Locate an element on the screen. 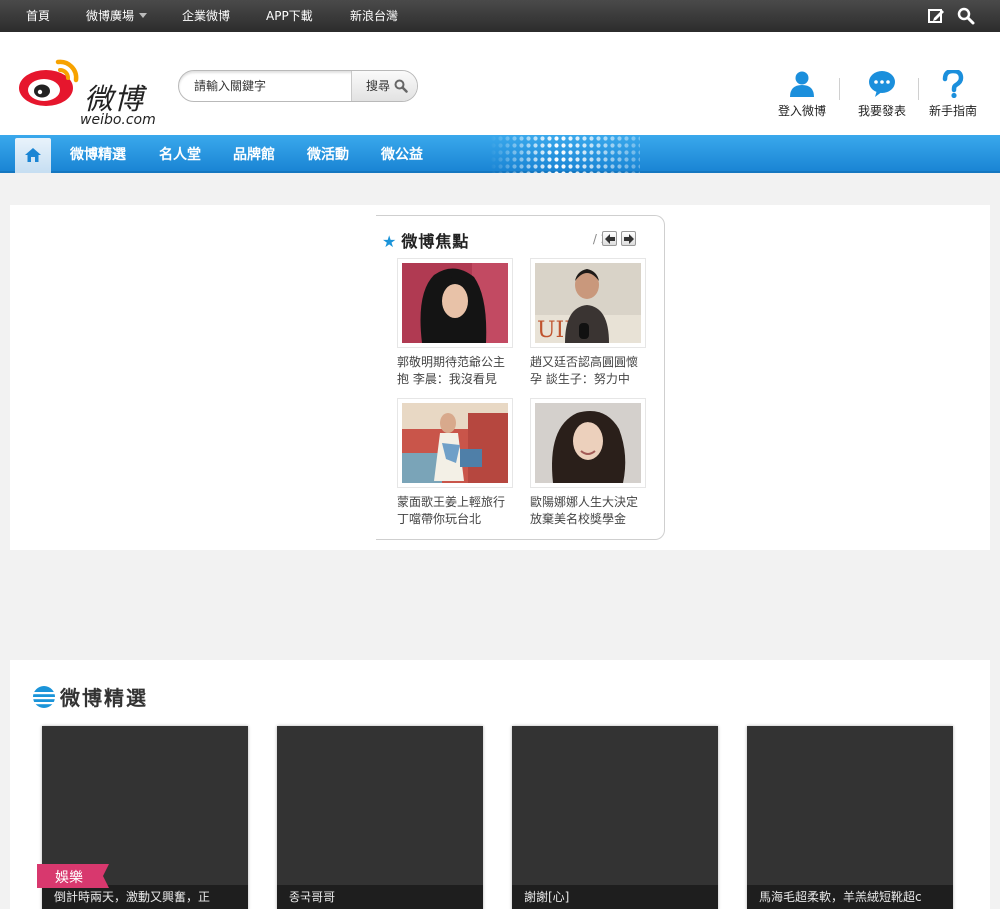 The height and width of the screenshot is (909, 1000). weibo-logo: 微博 weibo.com is located at coordinates (93, 91).